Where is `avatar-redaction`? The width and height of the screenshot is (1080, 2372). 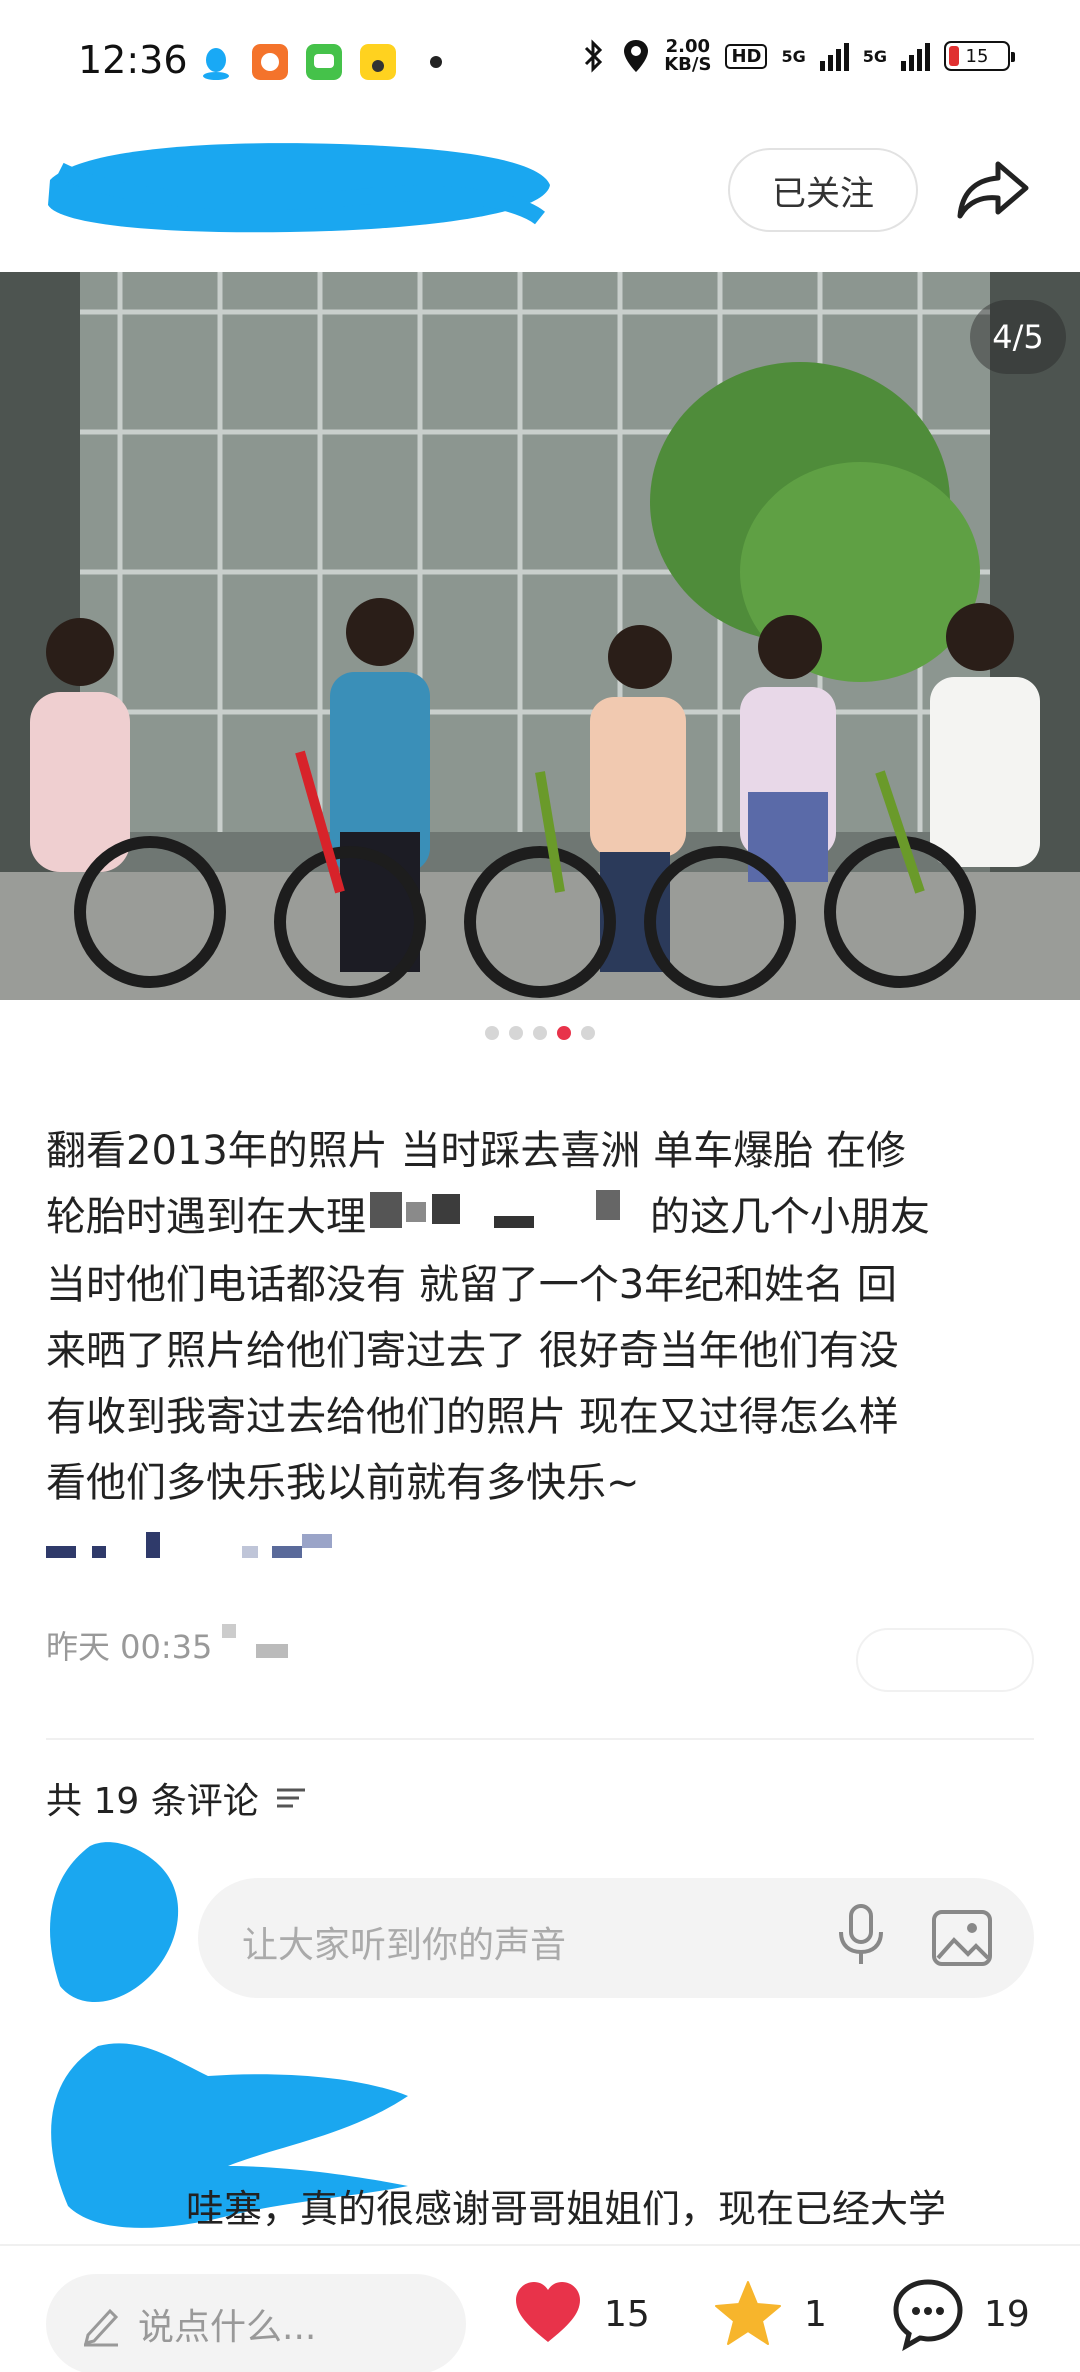
avatar-redaction is located at coordinates (114, 1922).